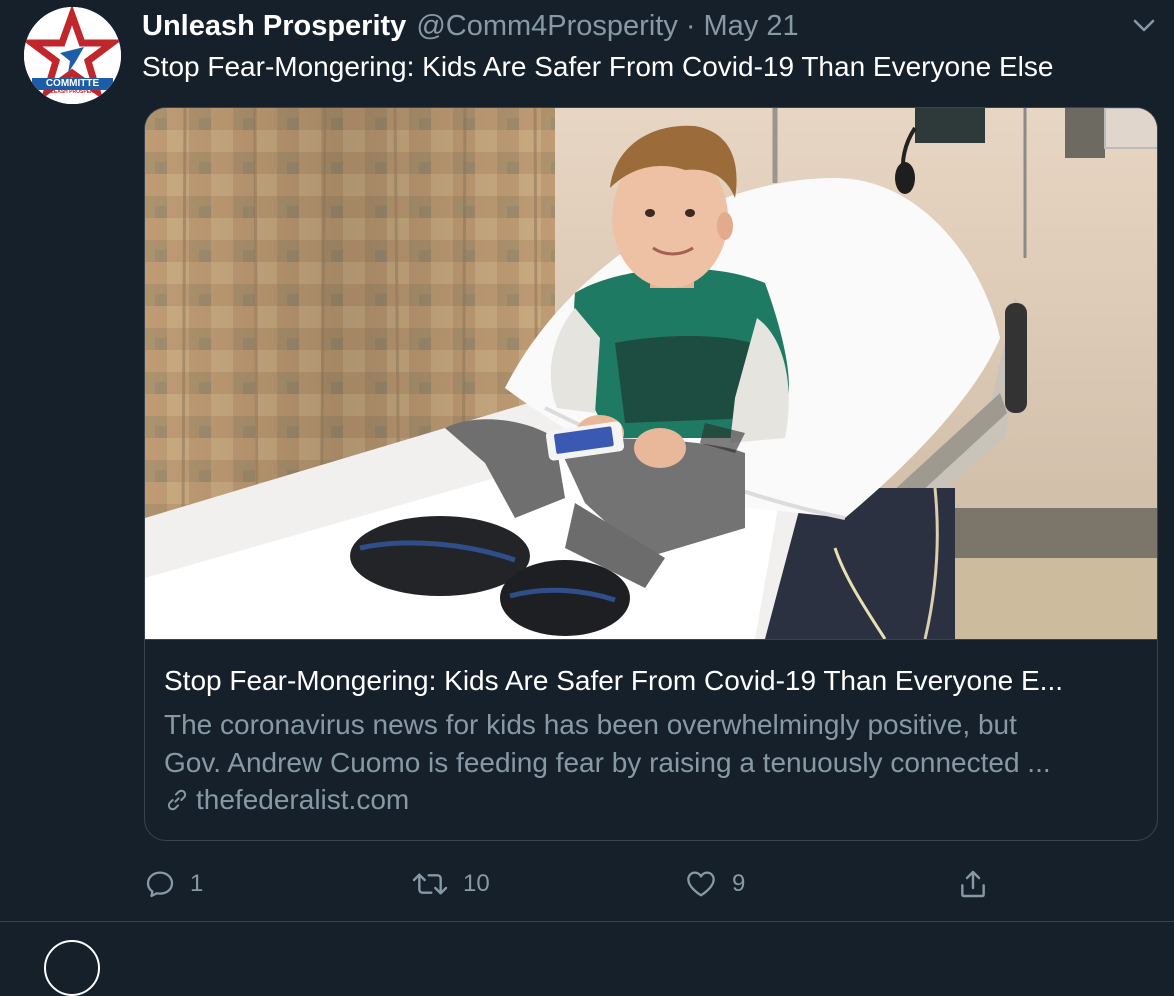  I want to click on tweet-actions: 1 10 9, so click(587, 884).